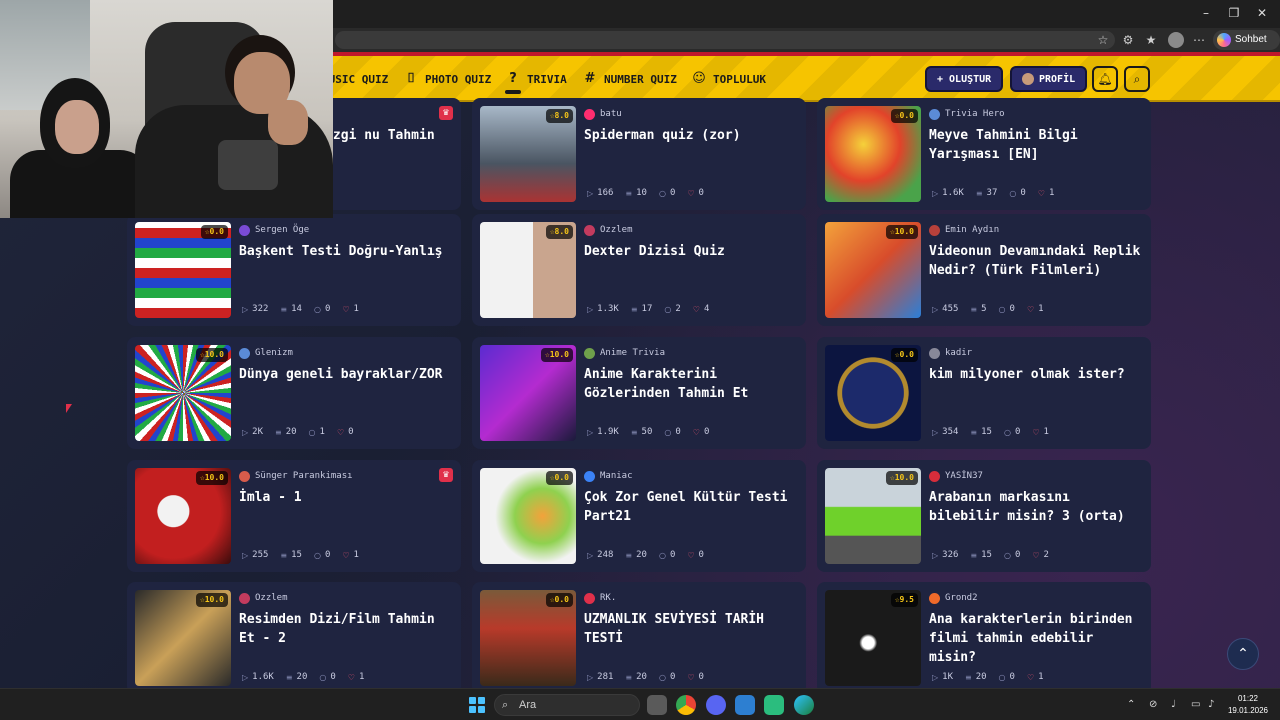 The width and height of the screenshot is (1280, 720). Describe the element at coordinates (1199, 40) in the screenshot. I see `more-options-icon: ⋯` at that location.